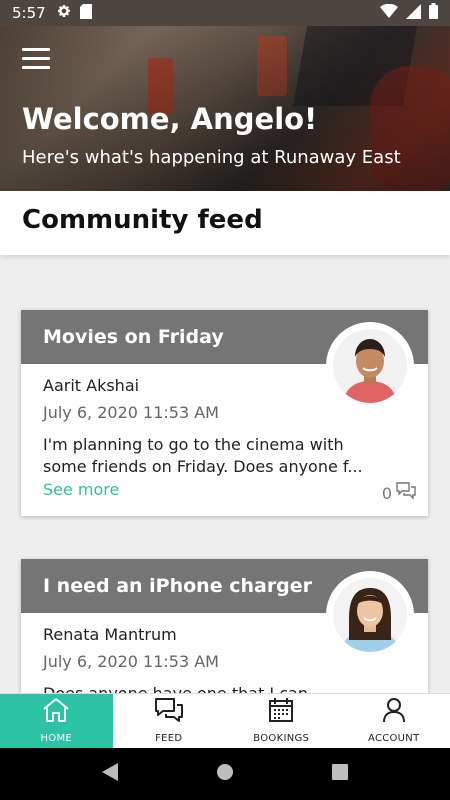 Image resolution: width=450 pixels, height=800 pixels. What do you see at coordinates (91, 385) in the screenshot?
I see `post-author: Aarit Akshai` at bounding box center [91, 385].